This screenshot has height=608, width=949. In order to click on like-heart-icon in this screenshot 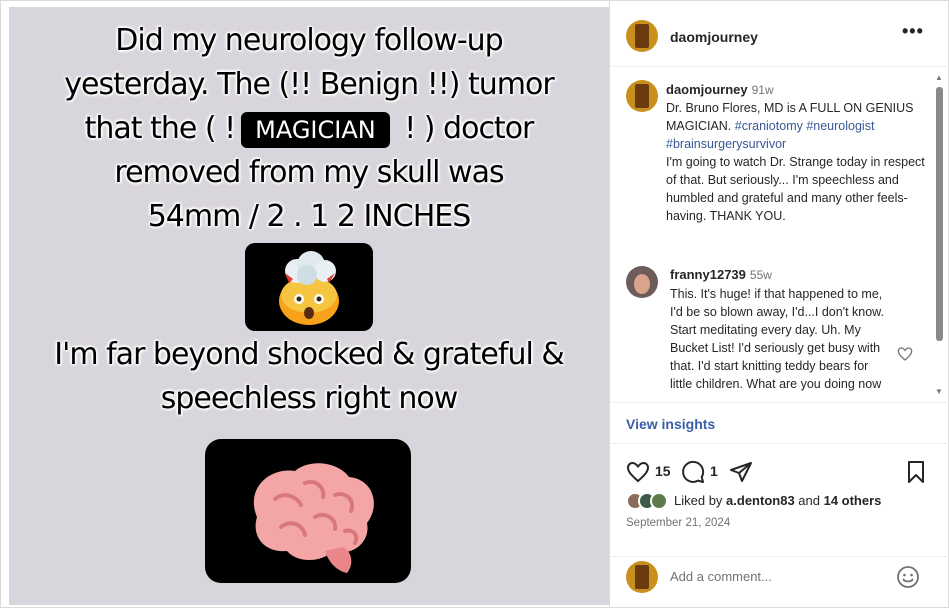, I will do `click(638, 472)`.